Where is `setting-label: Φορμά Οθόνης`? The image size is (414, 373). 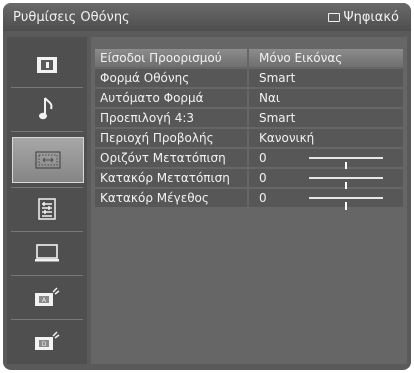 setting-label: Φορμά Οθόνης is located at coordinates (171, 78).